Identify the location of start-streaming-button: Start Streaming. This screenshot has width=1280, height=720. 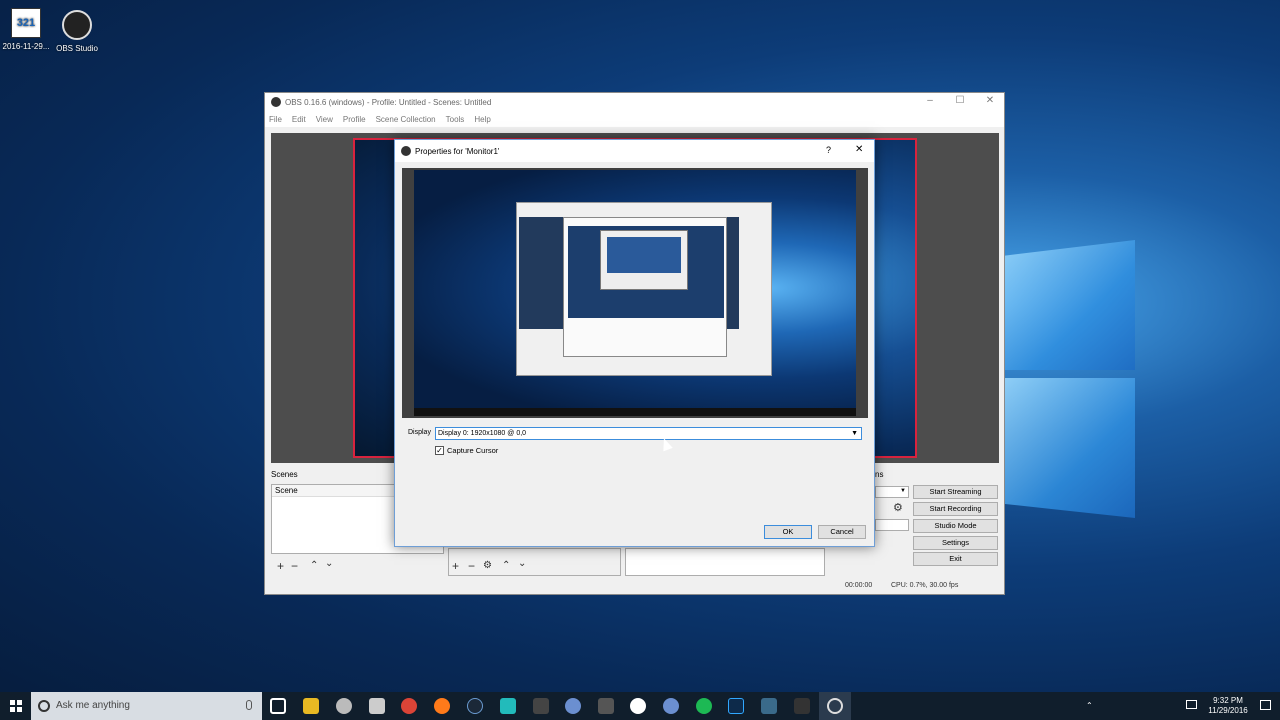
(955, 492).